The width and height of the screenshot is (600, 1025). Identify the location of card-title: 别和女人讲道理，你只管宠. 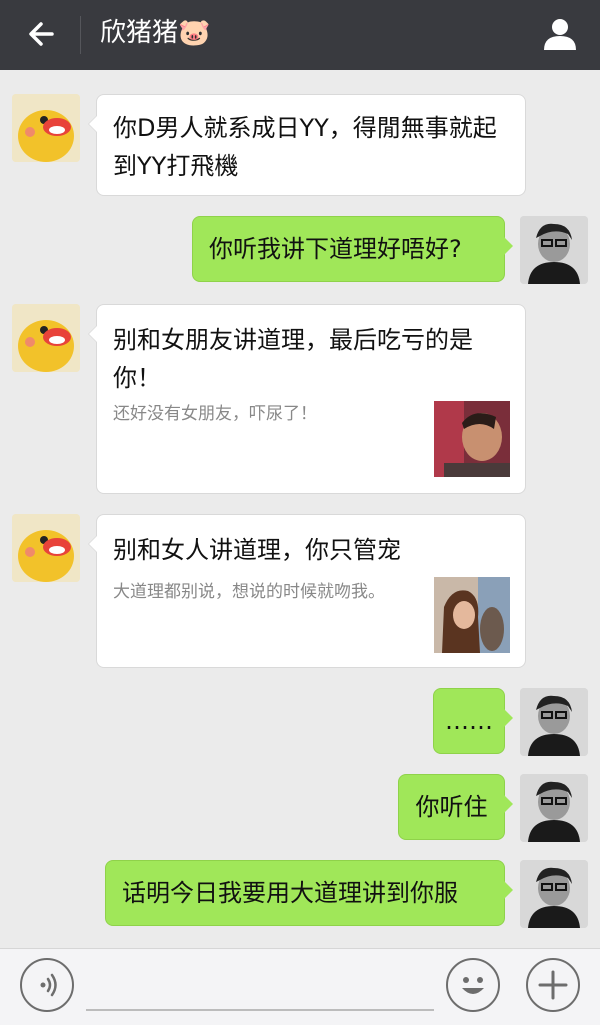
(257, 550).